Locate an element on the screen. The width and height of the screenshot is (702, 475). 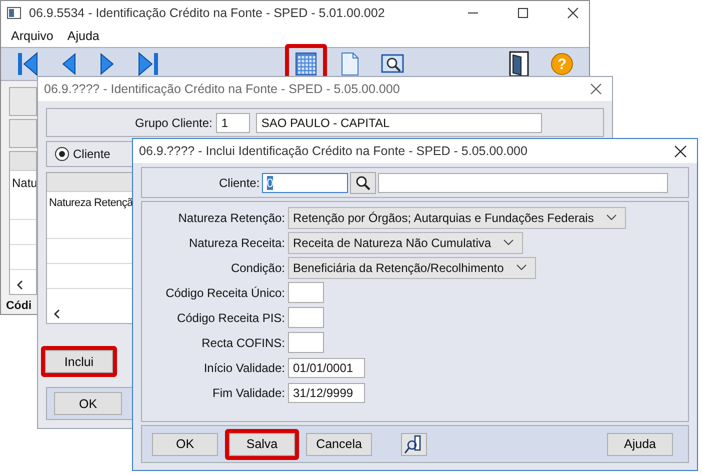
calendar-icon is located at coordinates (306, 64).